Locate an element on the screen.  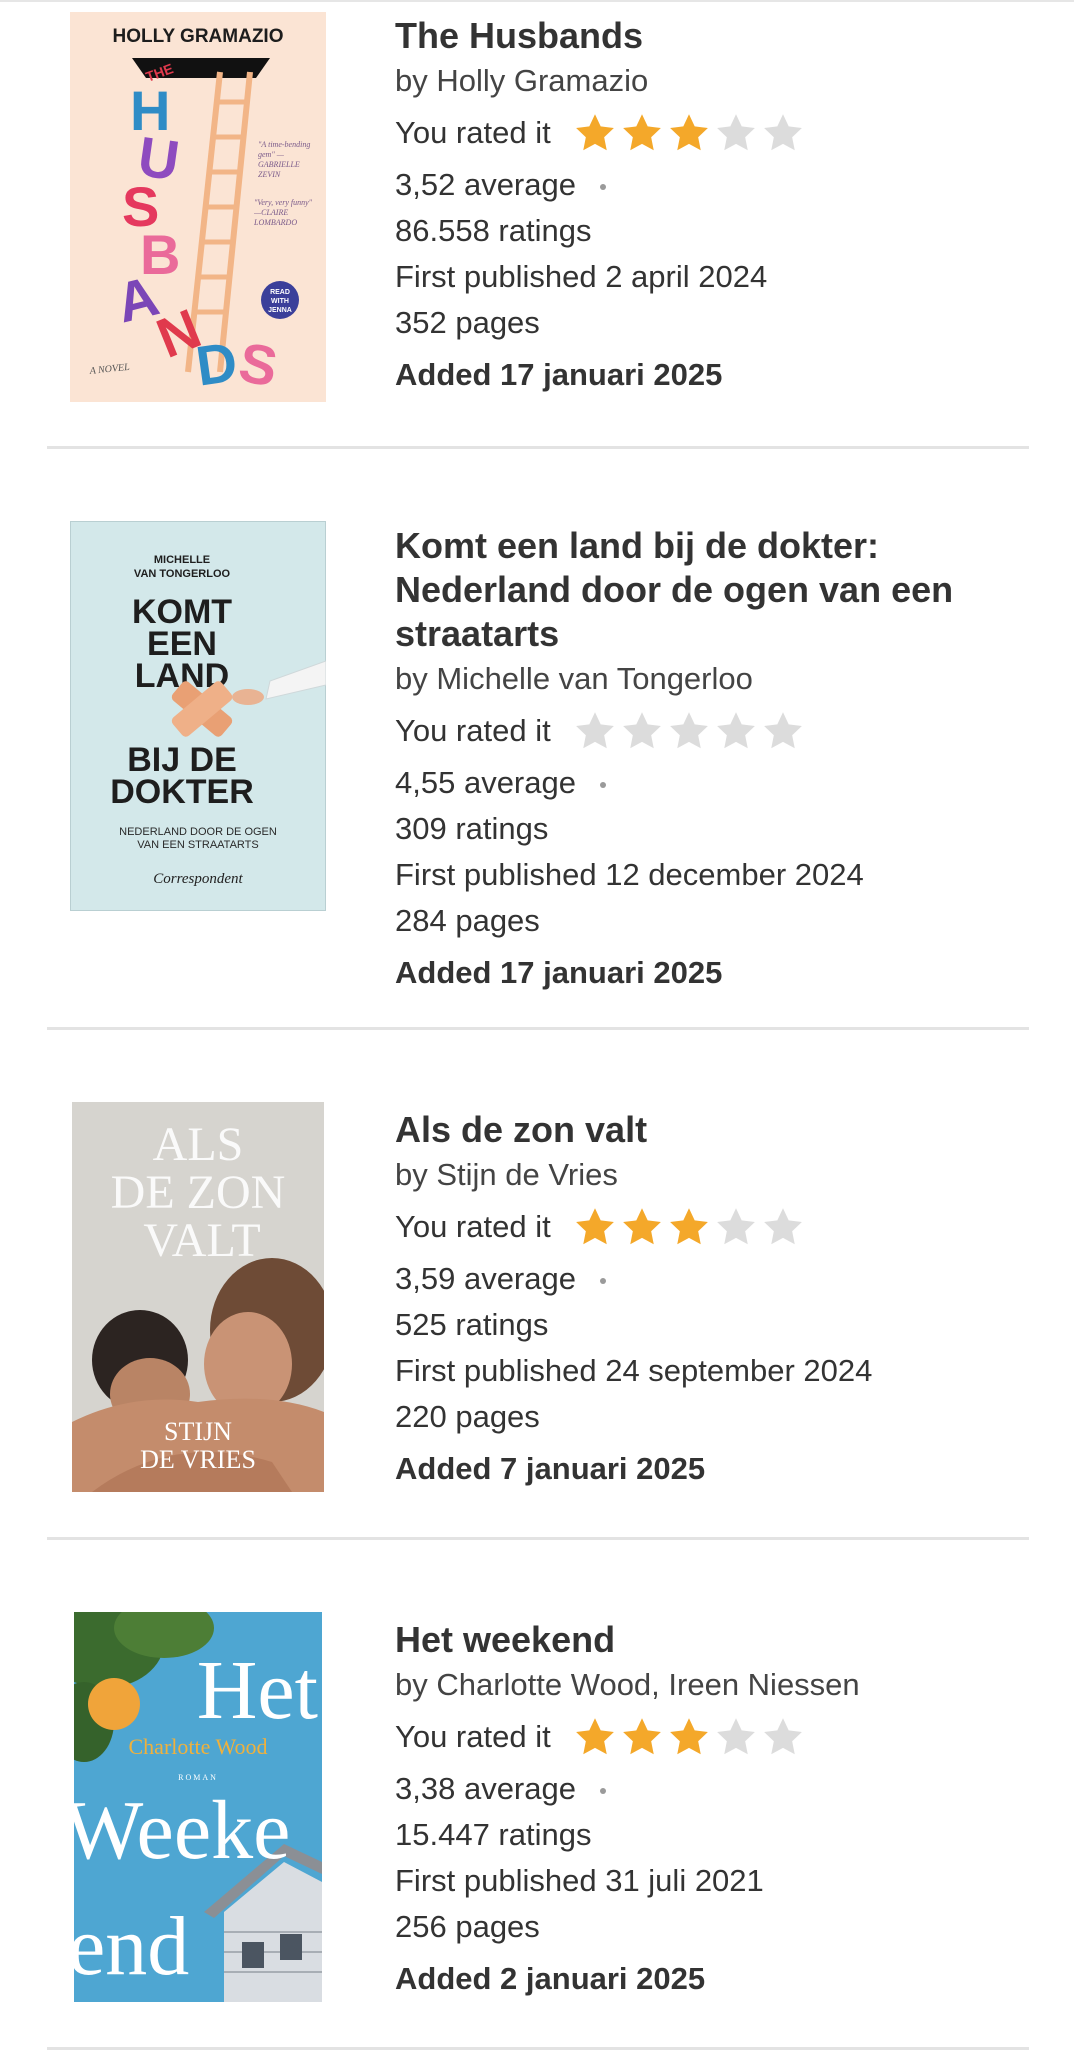
svg-text: STIJN is located at coordinates (198, 1431).